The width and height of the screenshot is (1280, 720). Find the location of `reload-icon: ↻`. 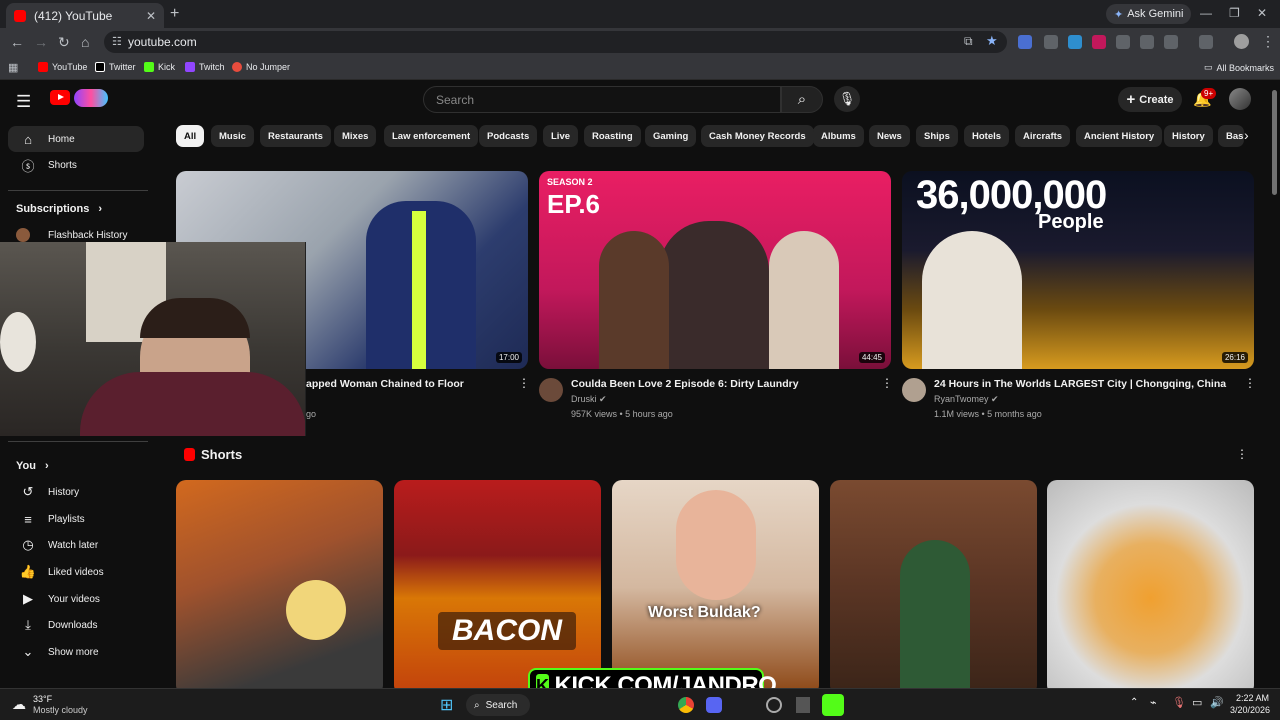

reload-icon: ↻ is located at coordinates (64, 42).